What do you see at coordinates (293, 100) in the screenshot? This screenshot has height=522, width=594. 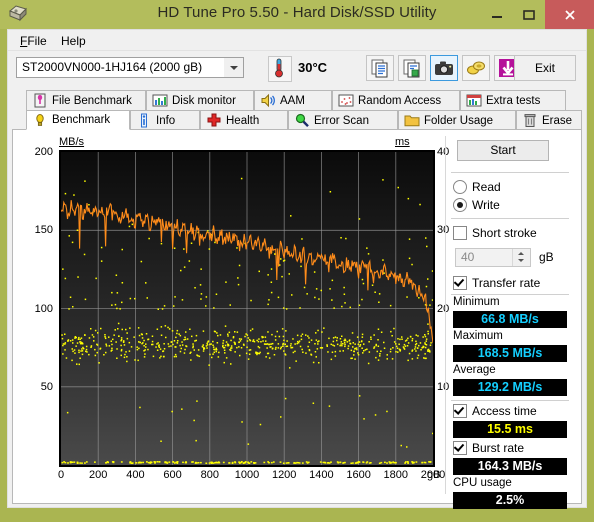 I see `tab-aam: AAM` at bounding box center [293, 100].